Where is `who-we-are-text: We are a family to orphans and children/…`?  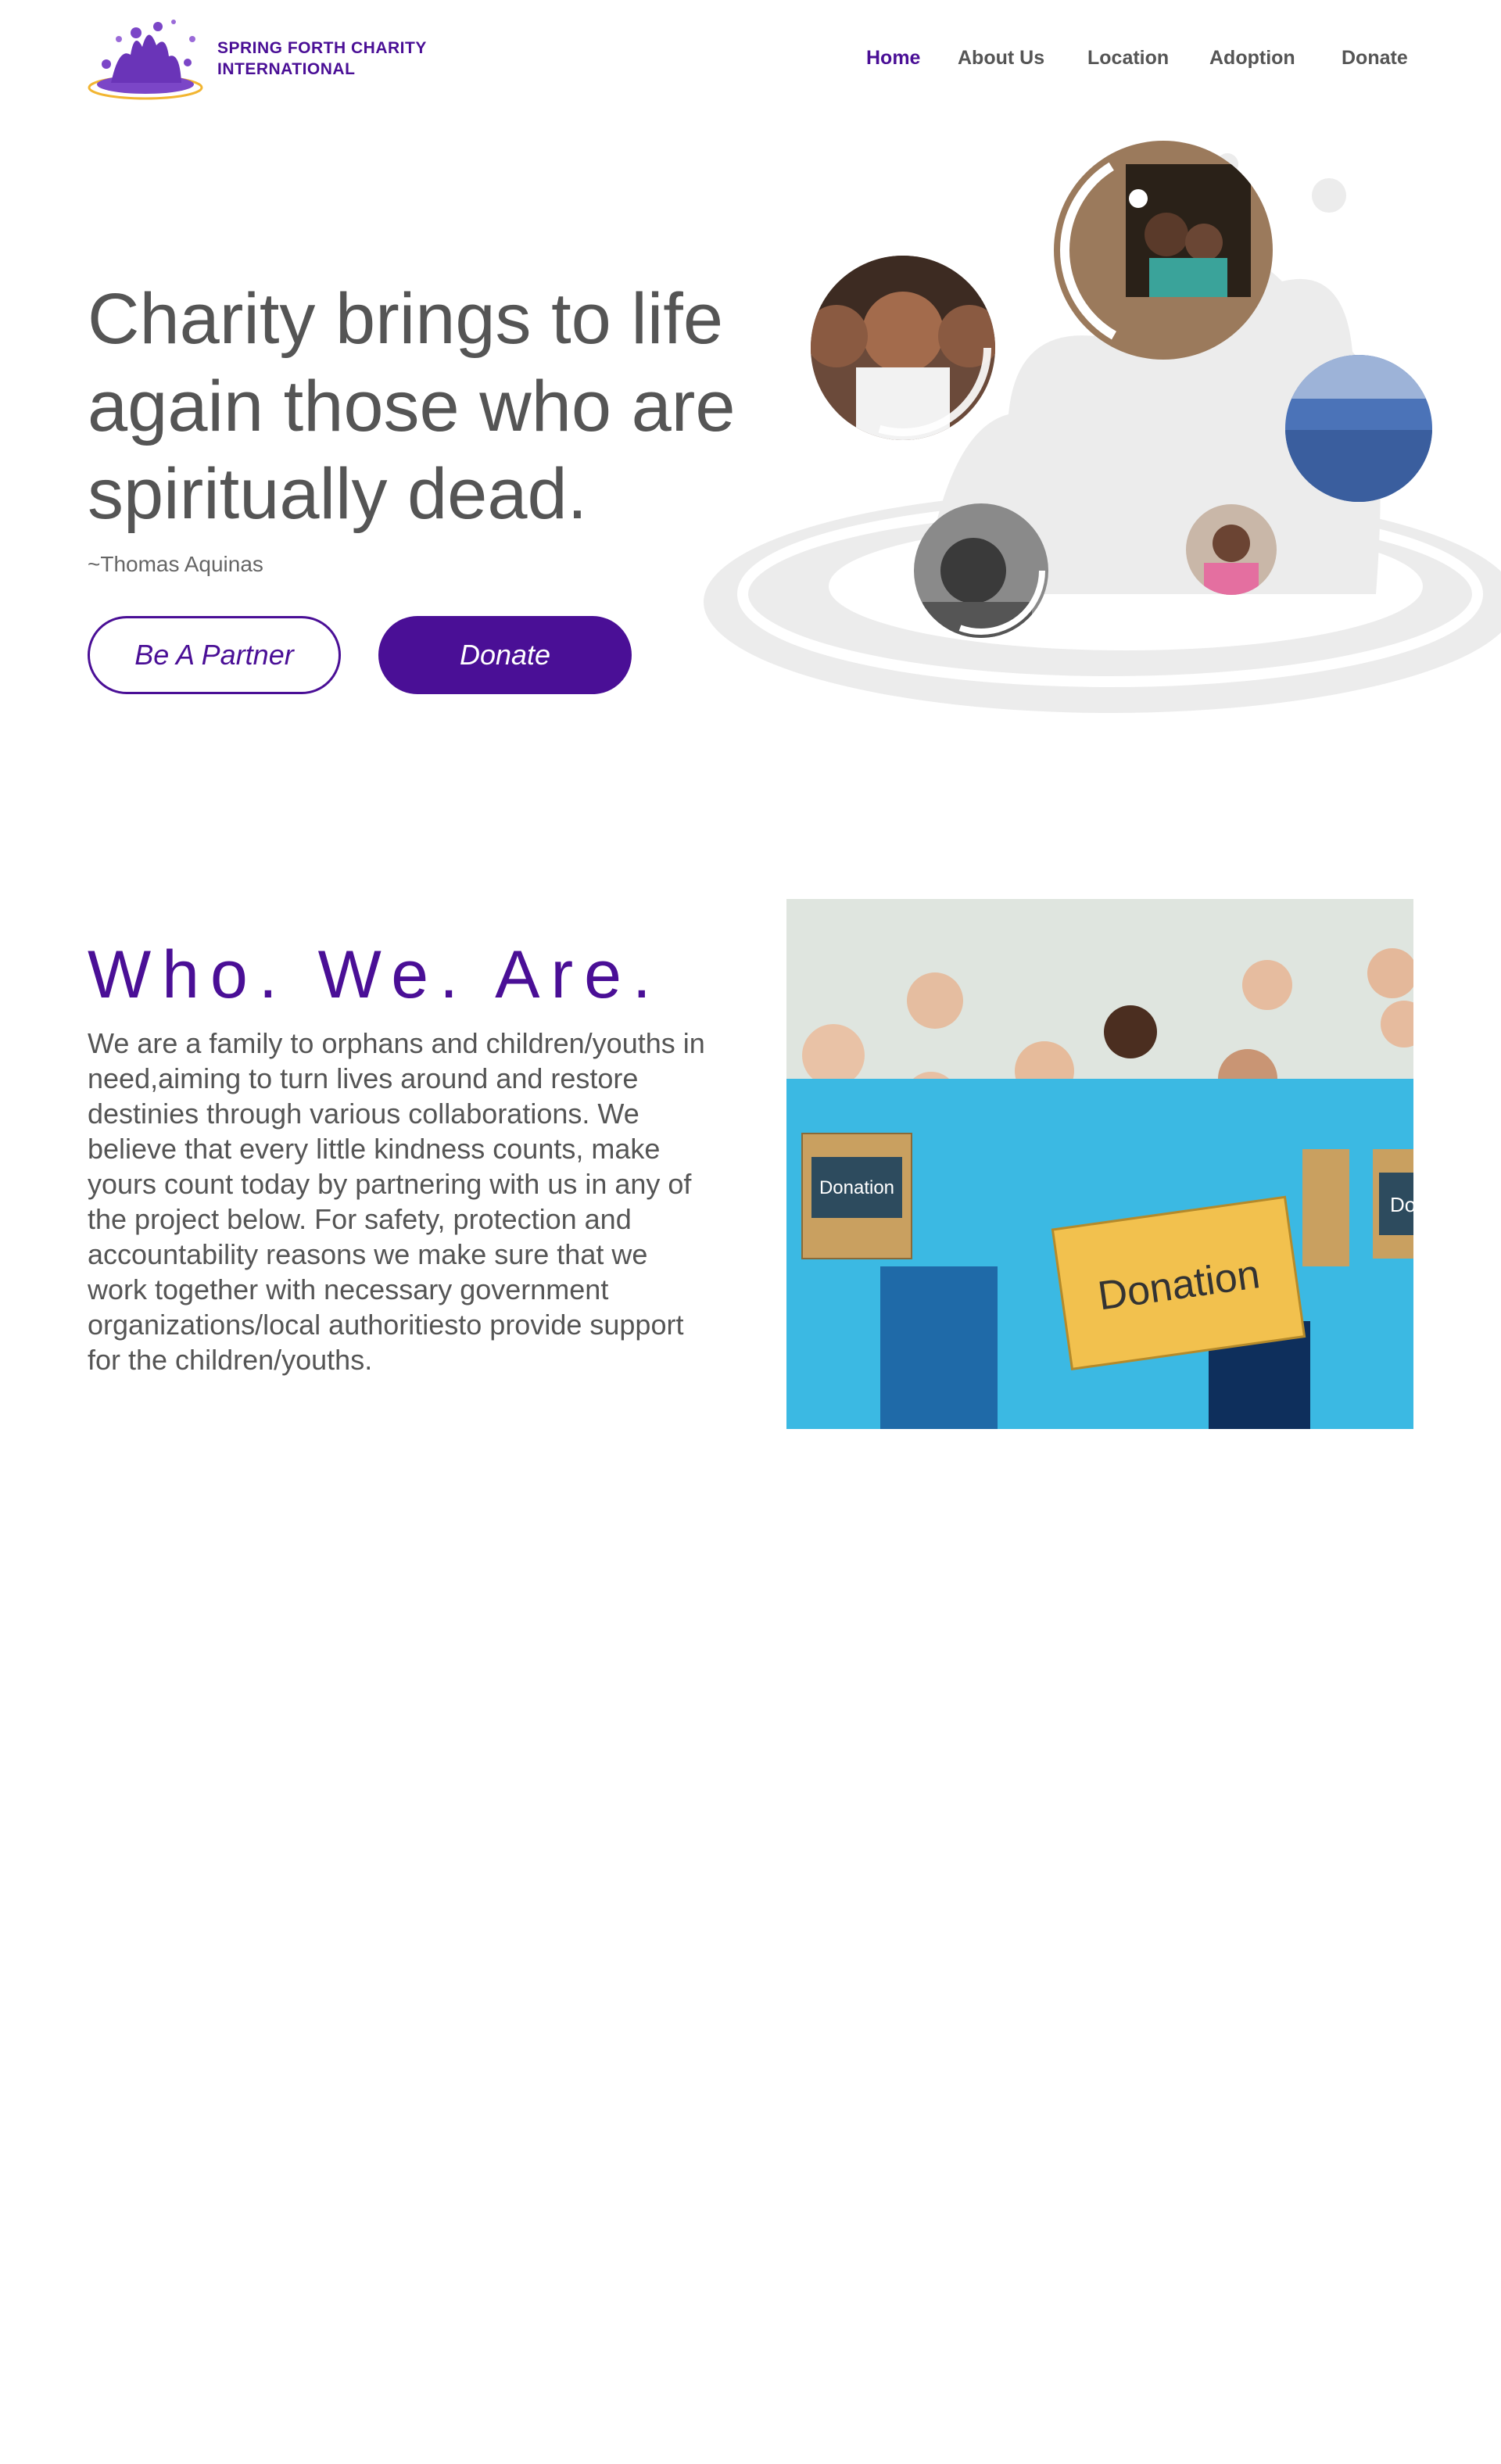 who-we-are-text: We are a family to orphans and children/… is located at coordinates (396, 1201).